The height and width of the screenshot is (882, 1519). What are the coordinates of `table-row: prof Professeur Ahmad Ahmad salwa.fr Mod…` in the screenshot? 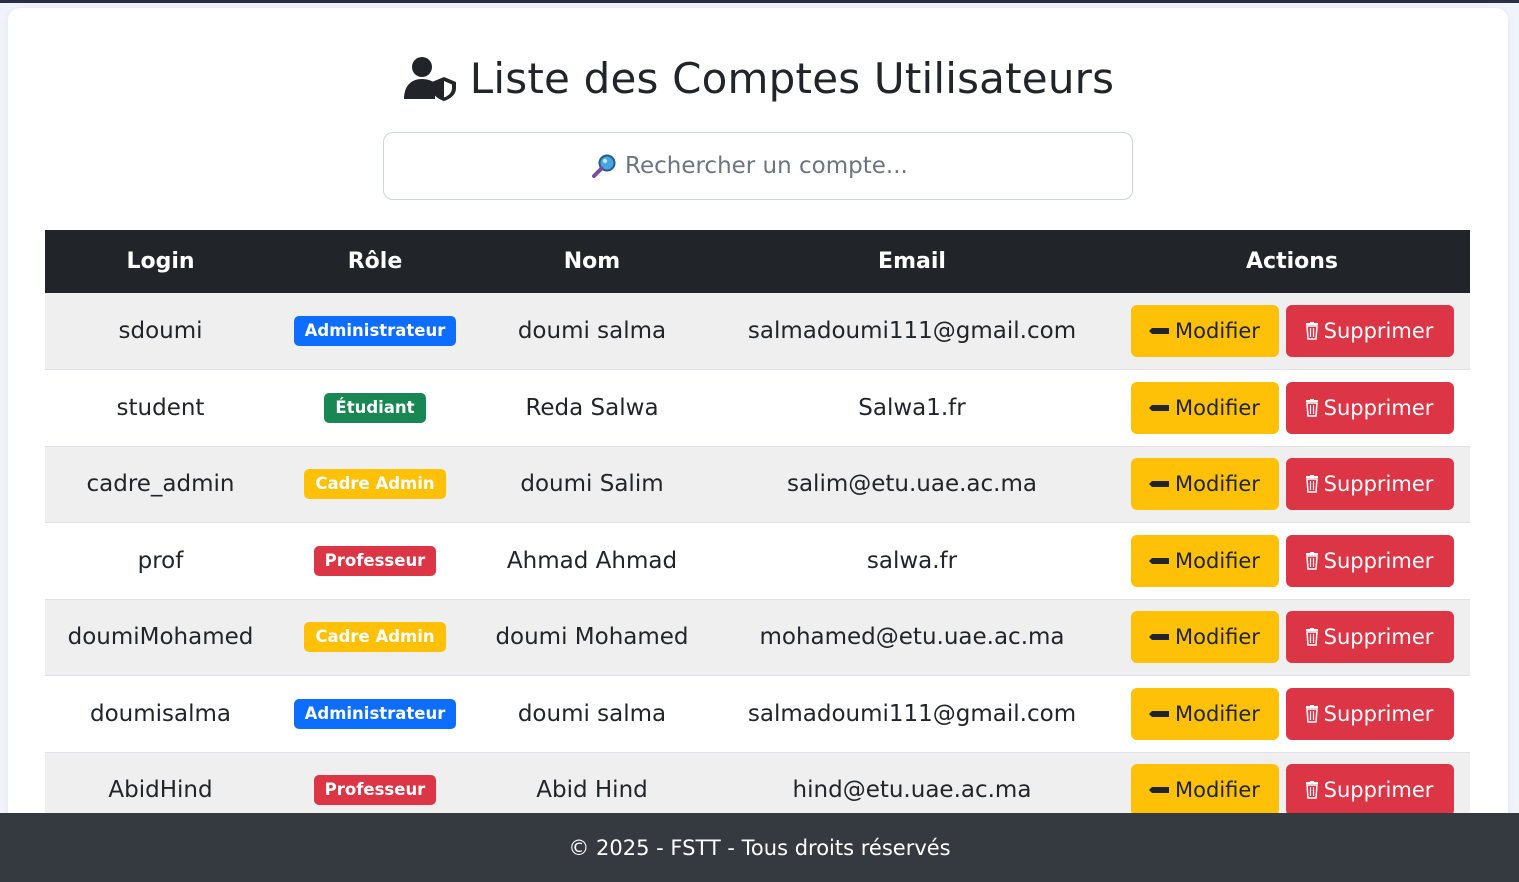 It's located at (757, 561).